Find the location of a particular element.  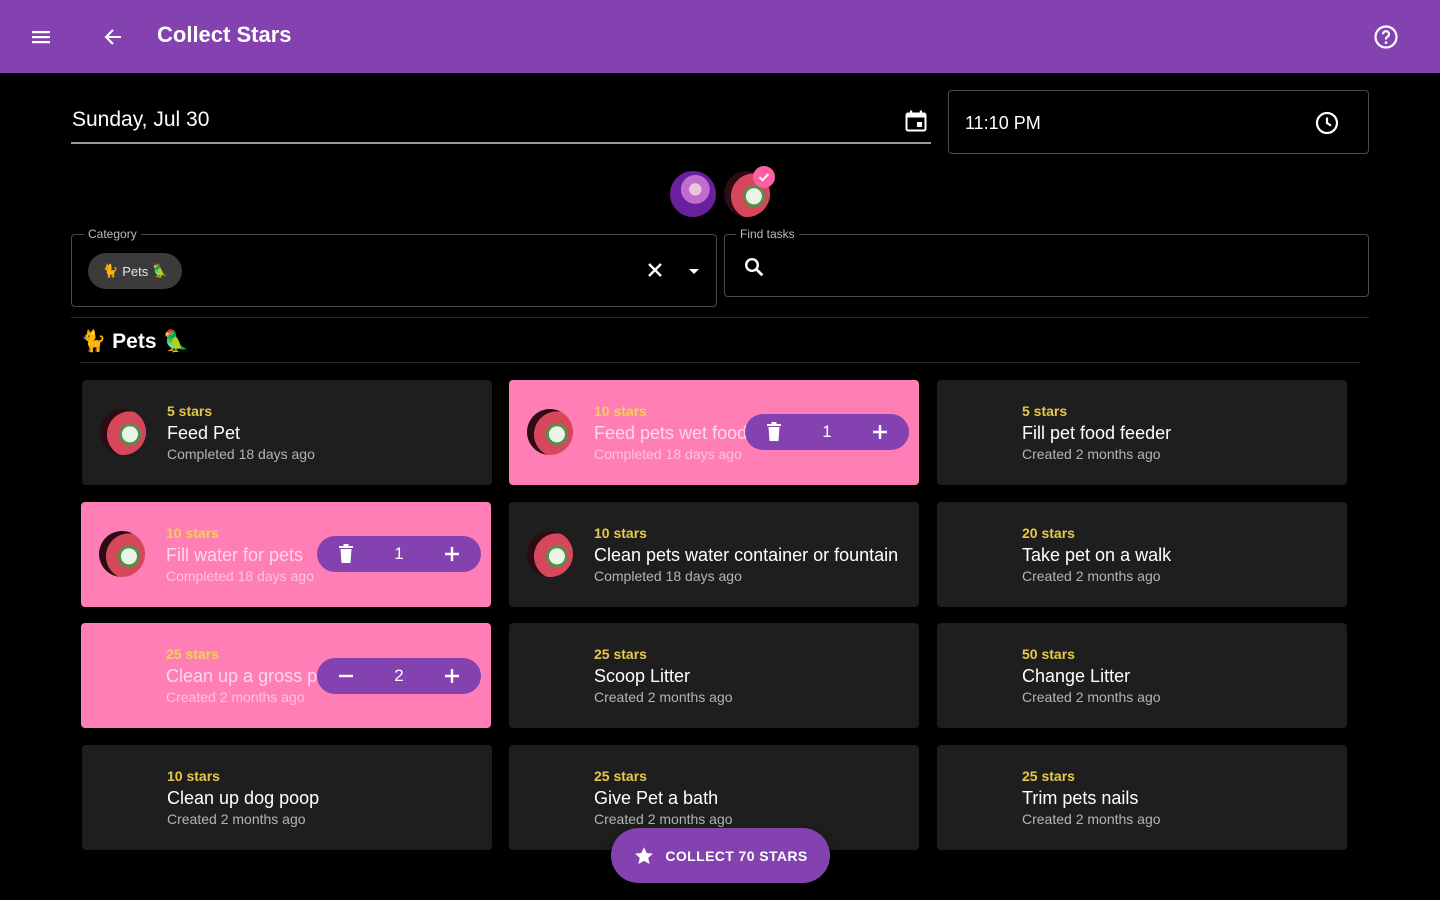

task-name: Feed pets wet food is located at coordinates (671, 433).